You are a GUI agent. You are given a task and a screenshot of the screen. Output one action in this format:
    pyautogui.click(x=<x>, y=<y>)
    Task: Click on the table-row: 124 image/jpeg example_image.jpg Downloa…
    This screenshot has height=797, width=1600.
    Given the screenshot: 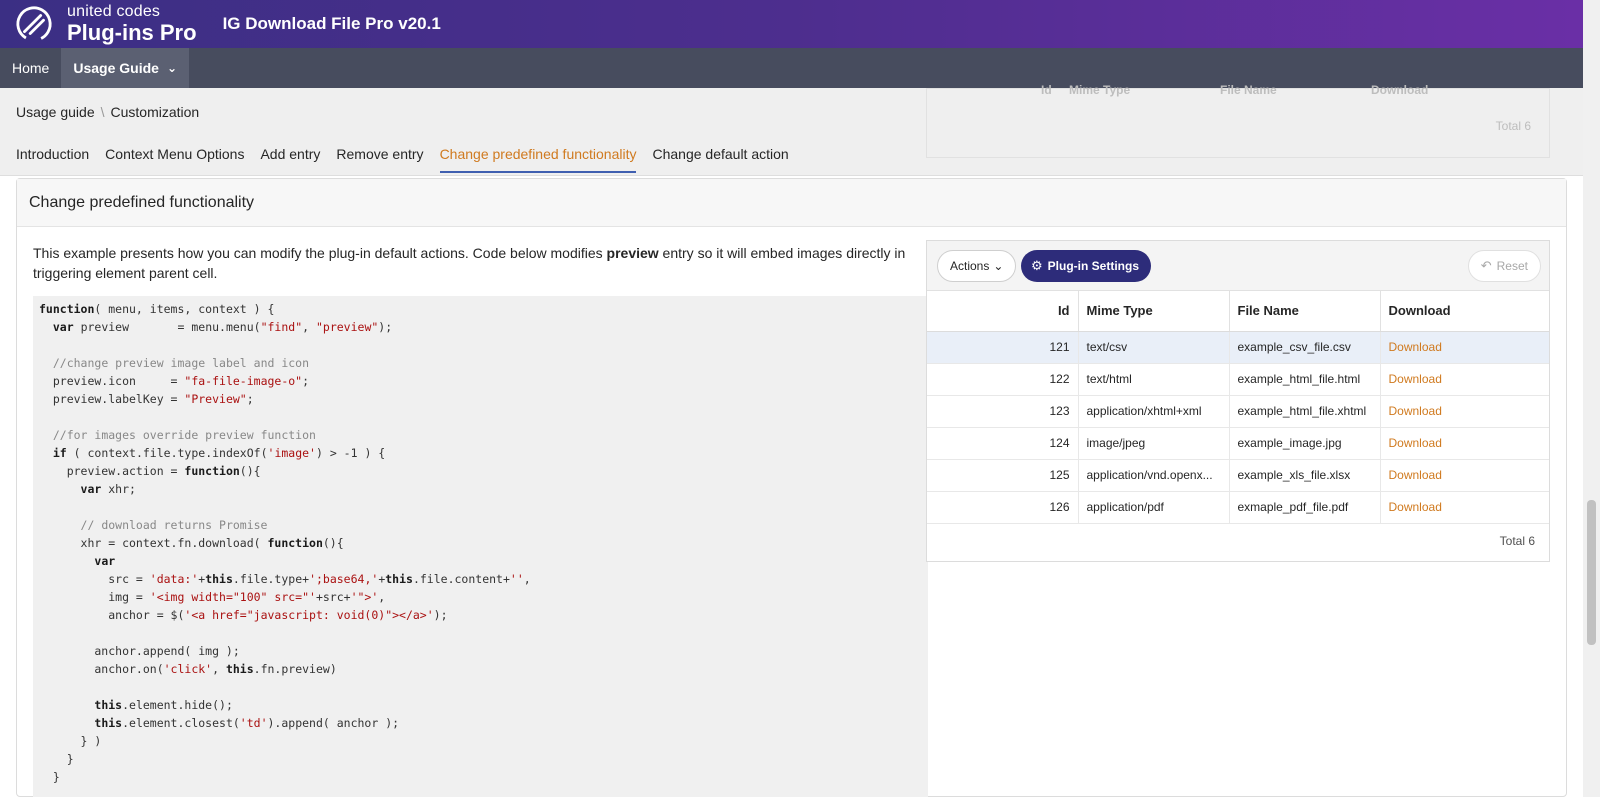 What is the action you would take?
    pyautogui.click(x=1238, y=443)
    